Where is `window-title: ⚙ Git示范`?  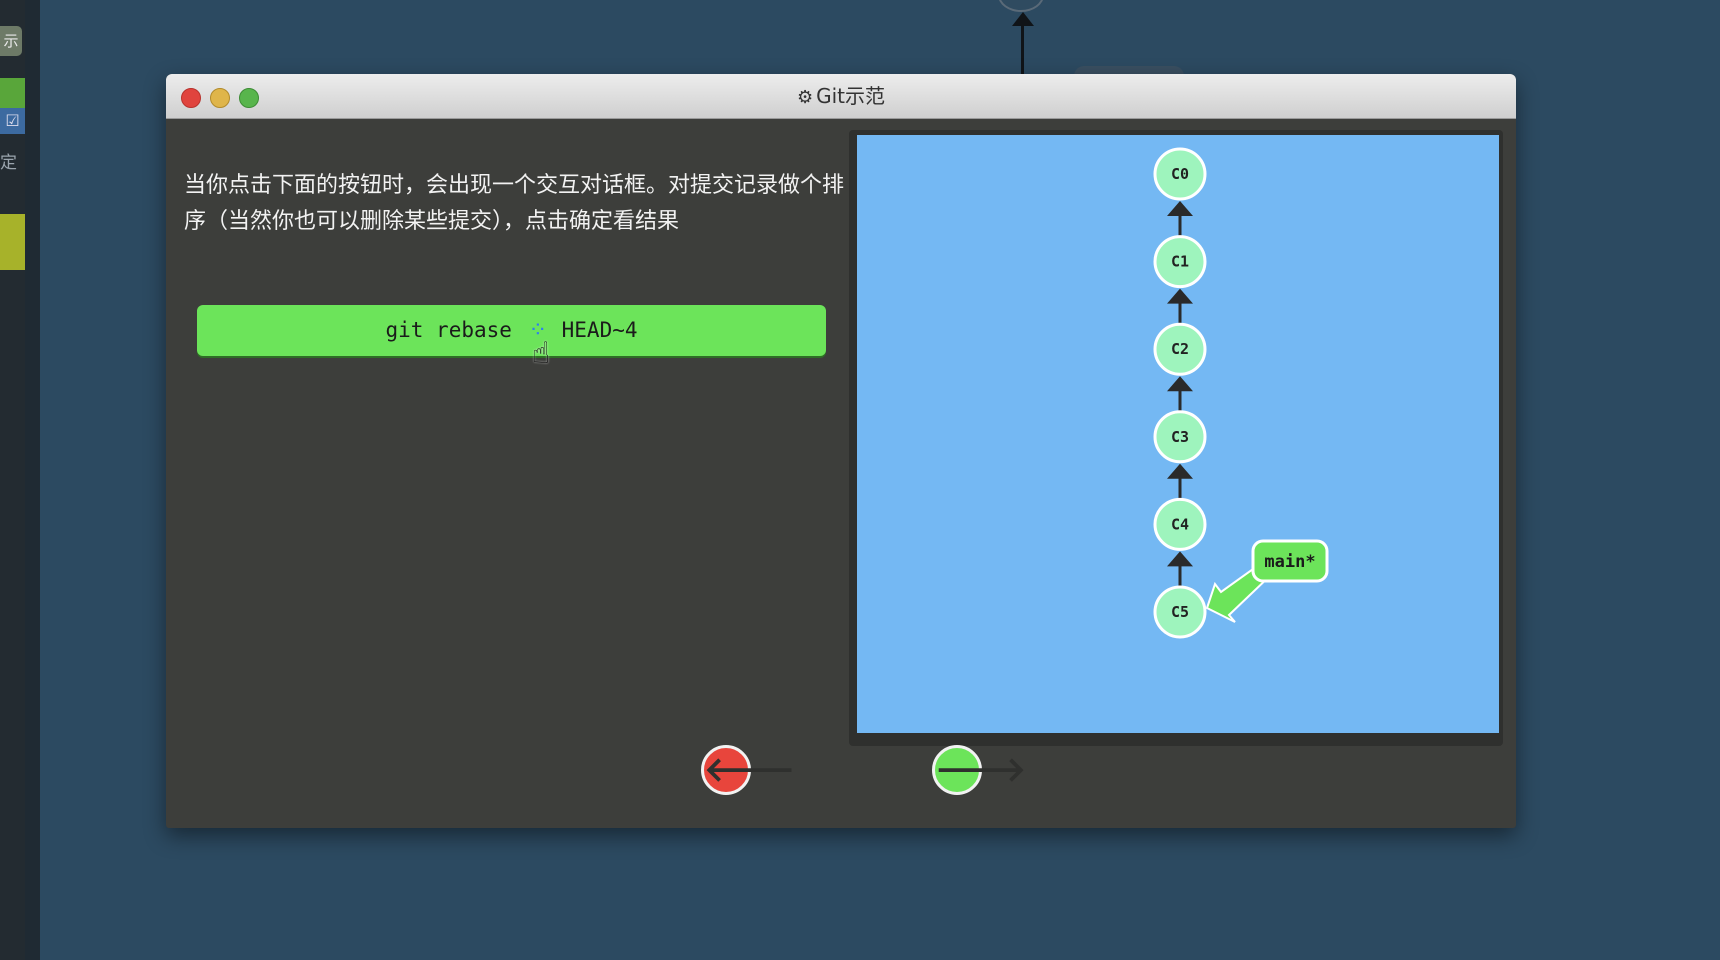
window-title: ⚙ Git示范 is located at coordinates (841, 96).